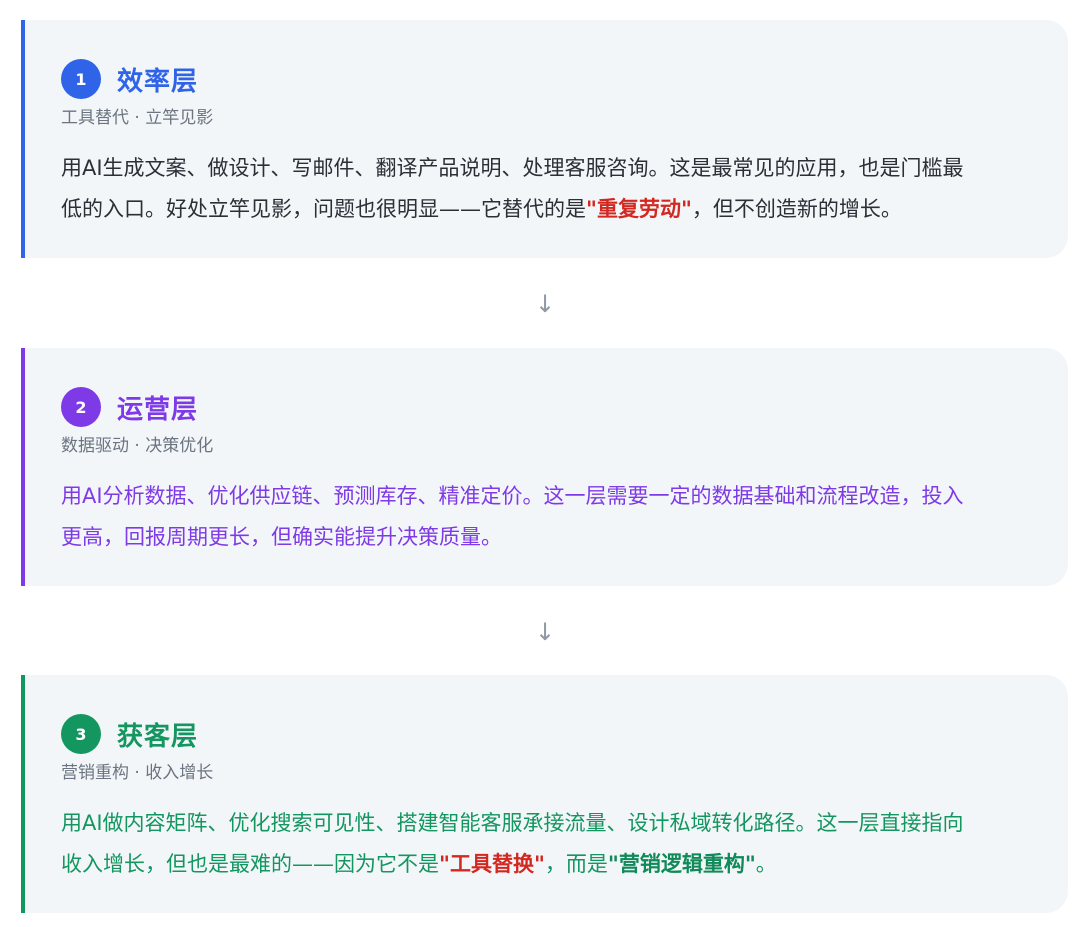 This screenshot has height=927, width=1080. What do you see at coordinates (81, 734) in the screenshot?
I see `layer-number-badge: 3` at bounding box center [81, 734].